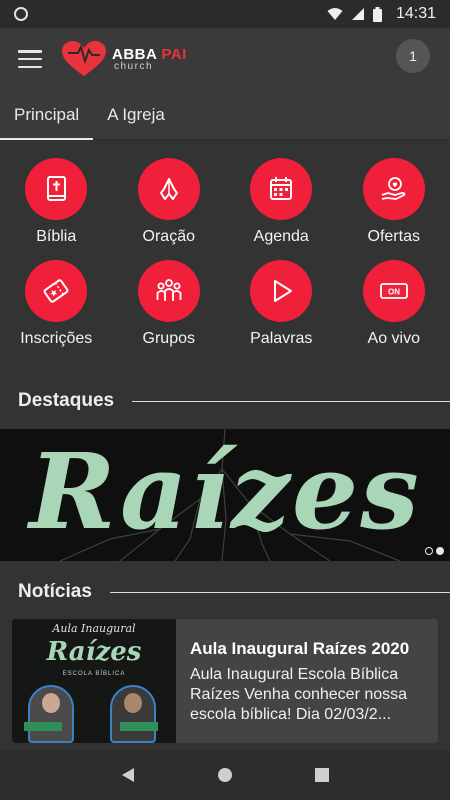 The height and width of the screenshot is (800, 450). What do you see at coordinates (415, 13) in the screenshot?
I see `clock: 14:31` at bounding box center [415, 13].